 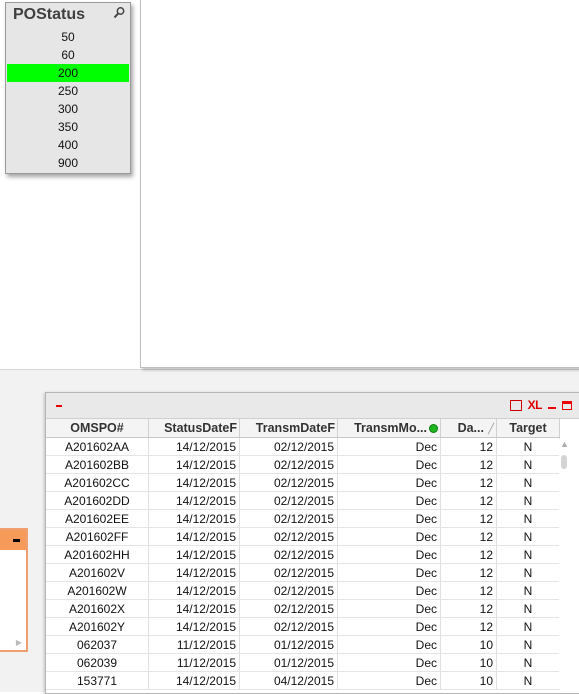 I want to click on scroll-up-icon: ▲, so click(x=564, y=444).